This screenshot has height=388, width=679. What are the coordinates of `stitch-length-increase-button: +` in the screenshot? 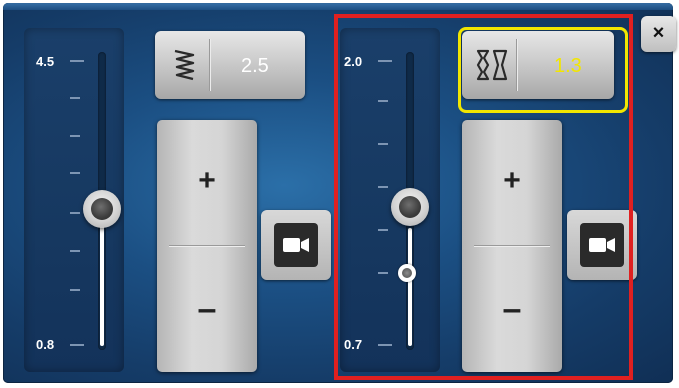 It's located at (207, 181).